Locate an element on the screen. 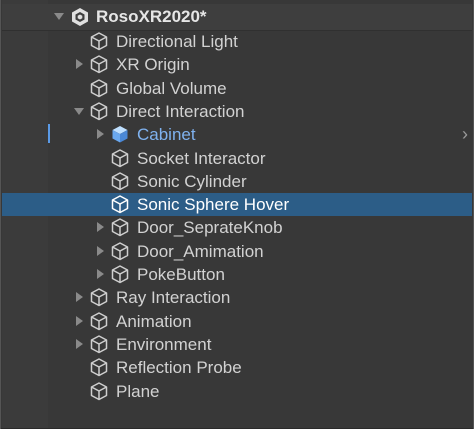 This screenshot has height=429, width=474. hierarchy-item-reflection-probe: Reflection Probe is located at coordinates (237, 367).